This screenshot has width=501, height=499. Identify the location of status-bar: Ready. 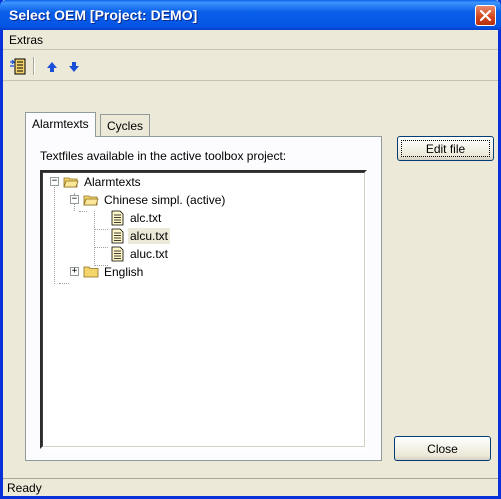
(250, 487).